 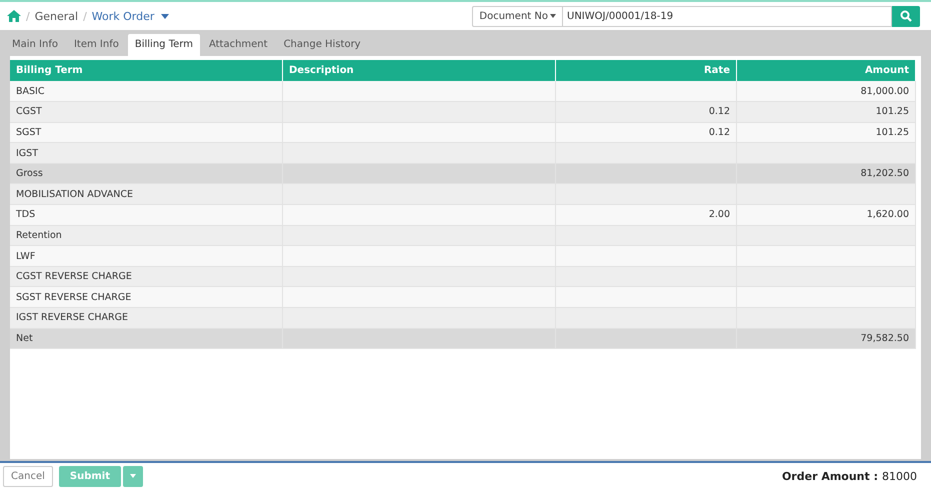 I want to click on table-cell: 1,620.00, so click(x=826, y=215).